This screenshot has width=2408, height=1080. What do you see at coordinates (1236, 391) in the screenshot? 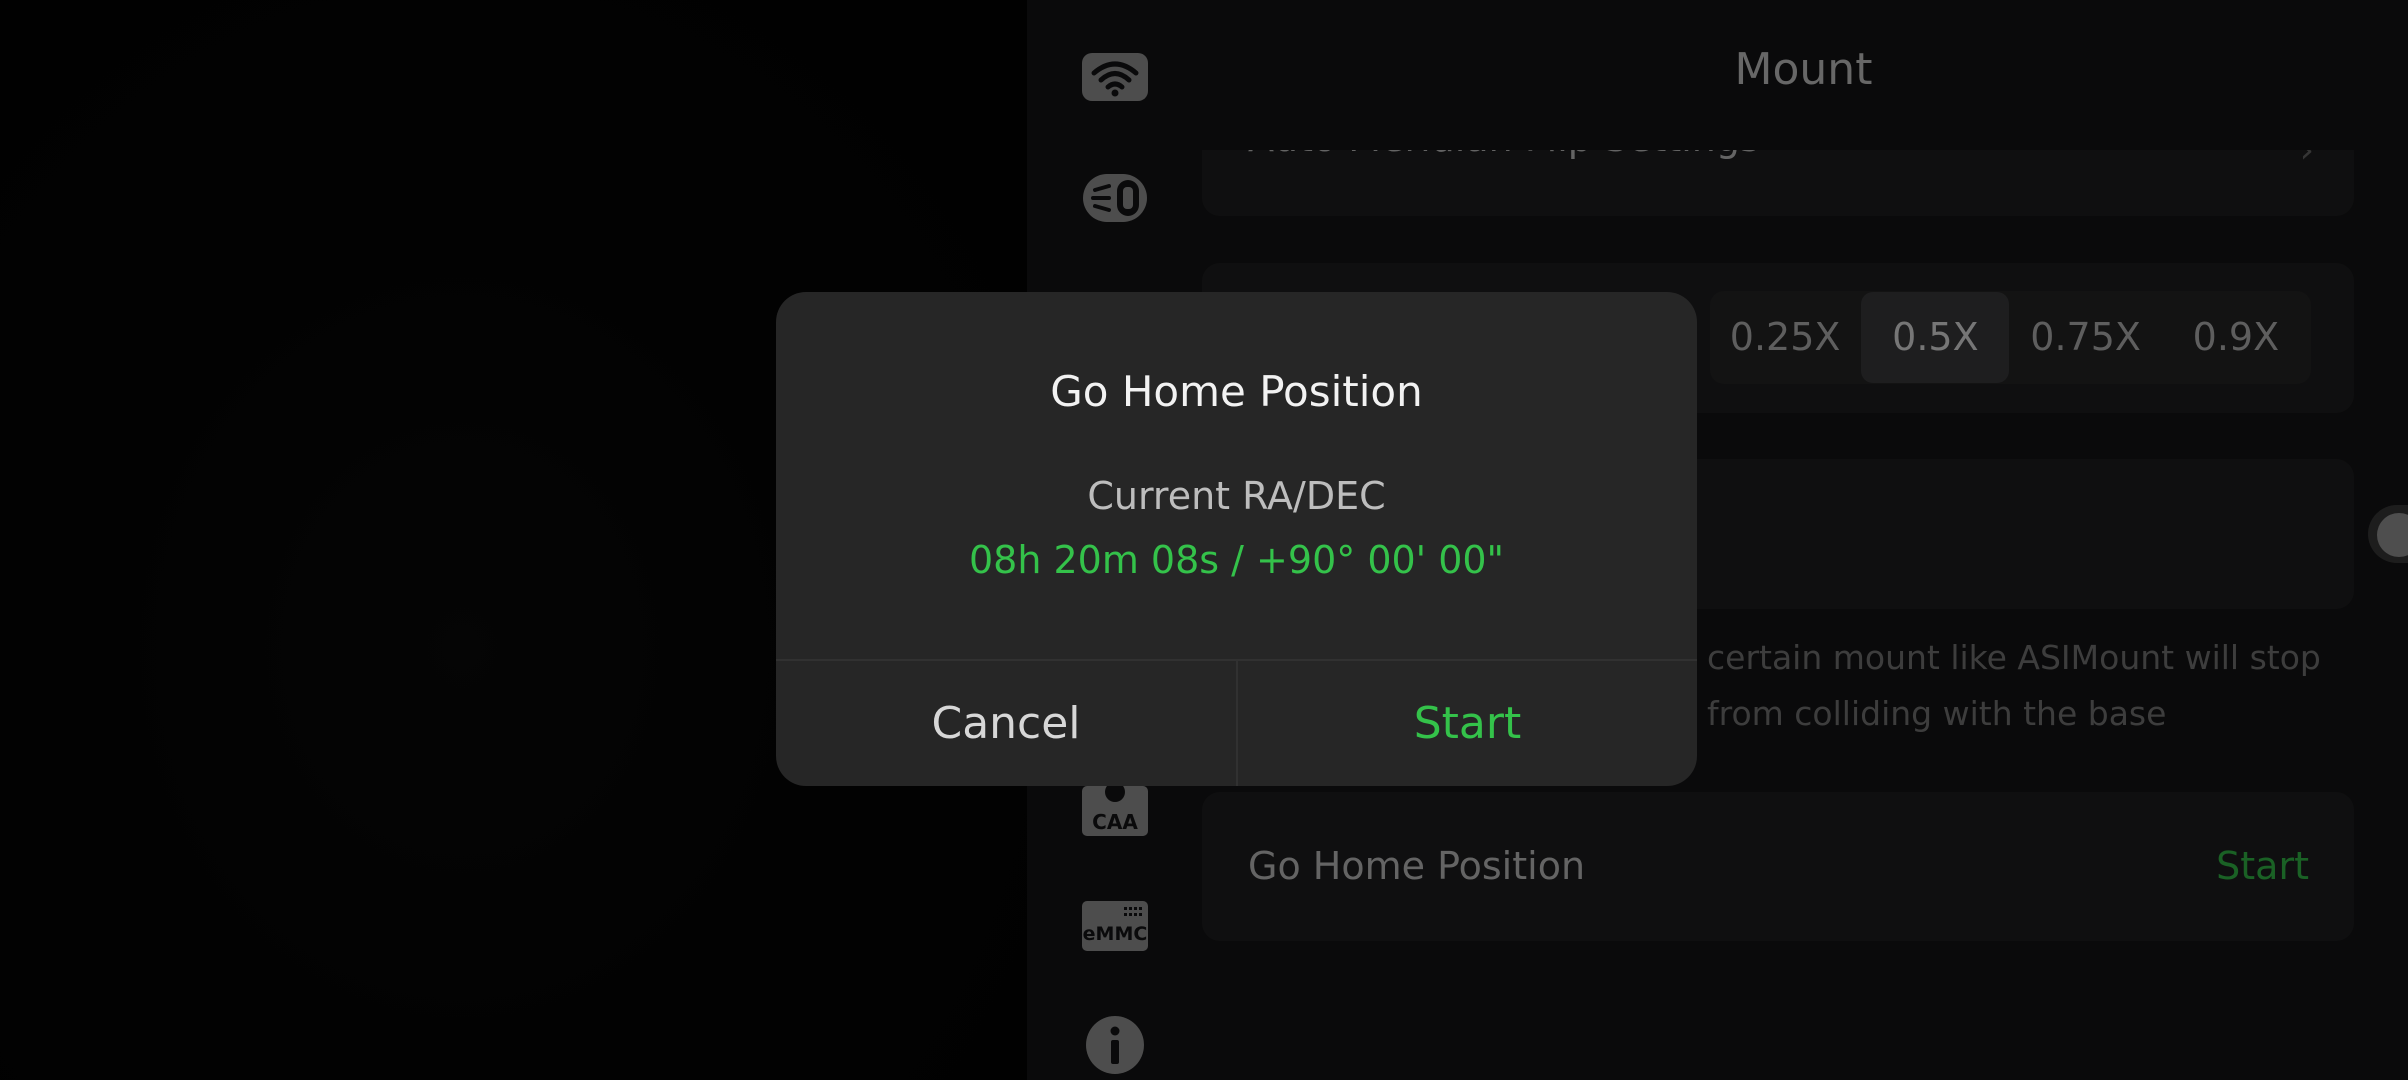
I see `dialog-title: Go Home Position` at bounding box center [1236, 391].